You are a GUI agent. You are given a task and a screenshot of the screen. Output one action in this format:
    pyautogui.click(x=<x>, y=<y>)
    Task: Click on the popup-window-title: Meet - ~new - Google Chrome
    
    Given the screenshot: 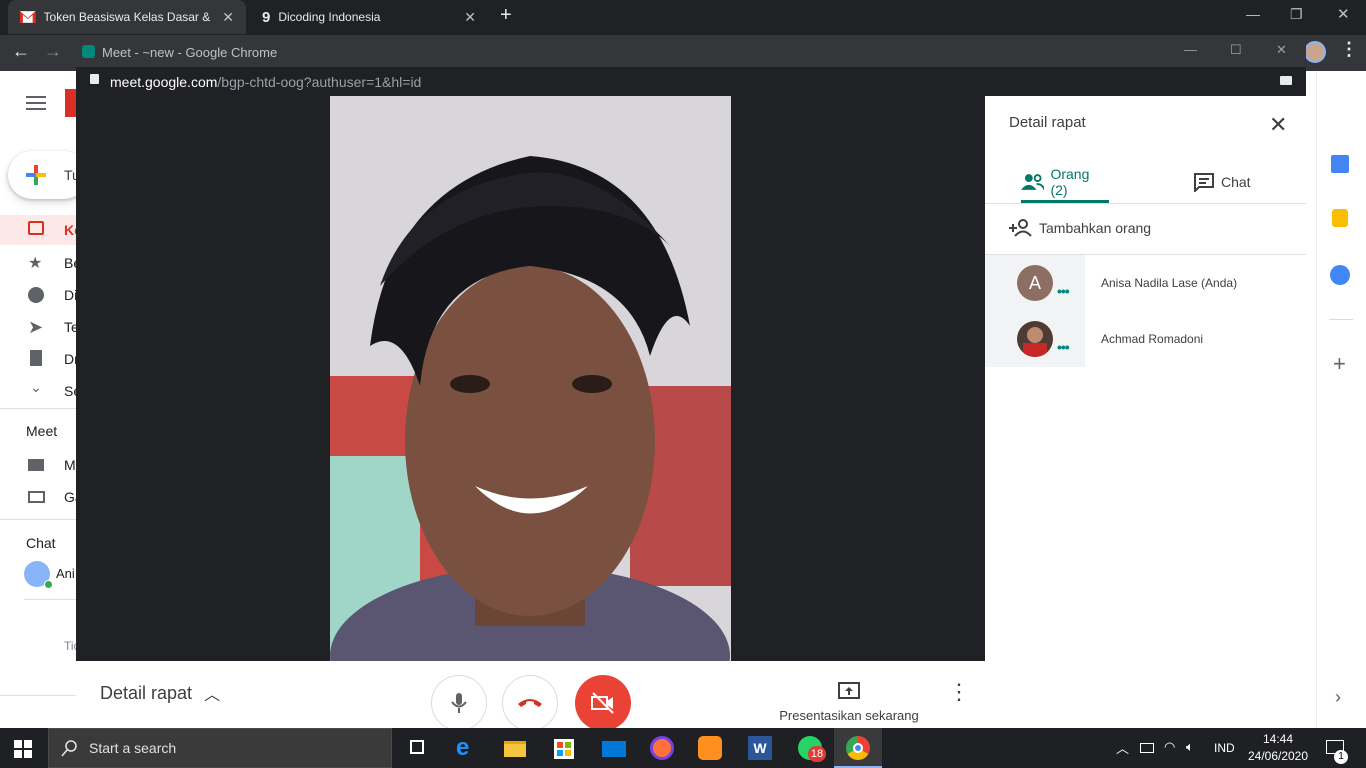 What is the action you would take?
    pyautogui.click(x=190, y=52)
    